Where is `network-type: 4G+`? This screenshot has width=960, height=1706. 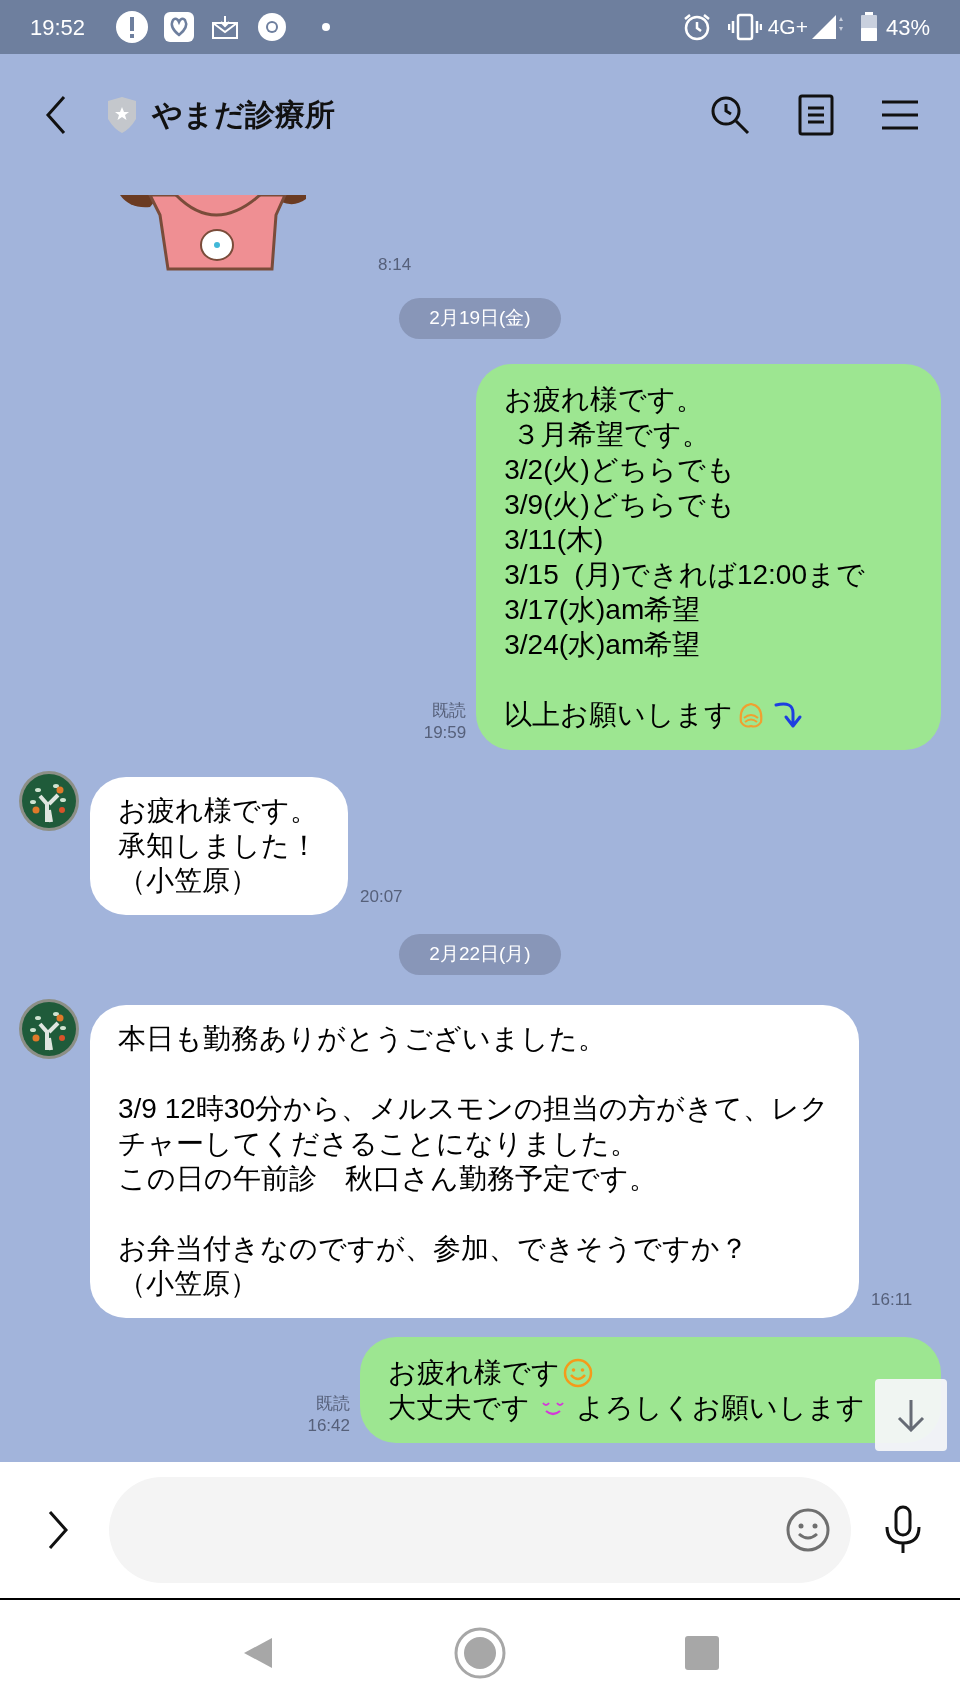 network-type: 4G+ is located at coordinates (787, 27).